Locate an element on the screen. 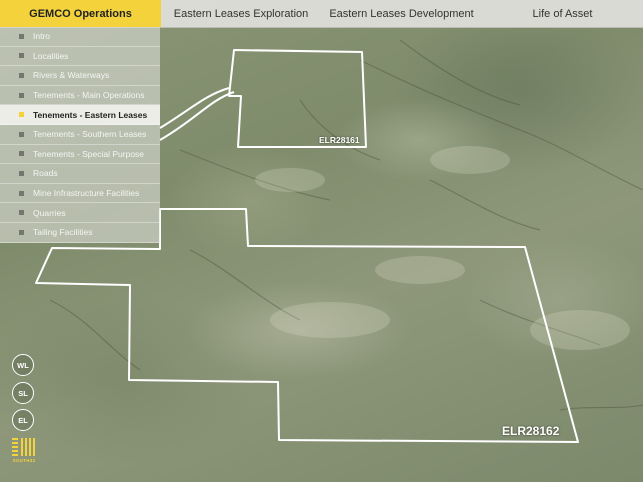 The width and height of the screenshot is (643, 482). layer-item-mine-infrastructure-facilities: Mine Infrastructure Facilities is located at coordinates (80, 193).